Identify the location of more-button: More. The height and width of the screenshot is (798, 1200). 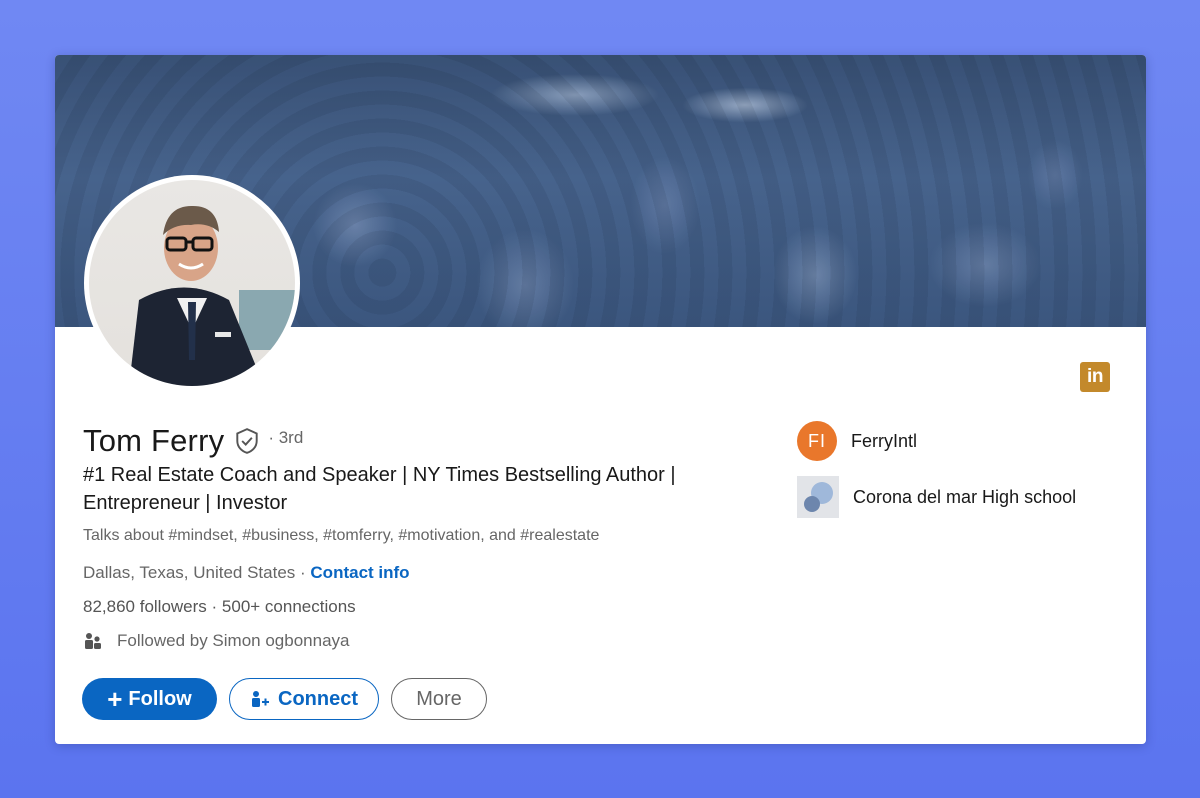
(439, 699).